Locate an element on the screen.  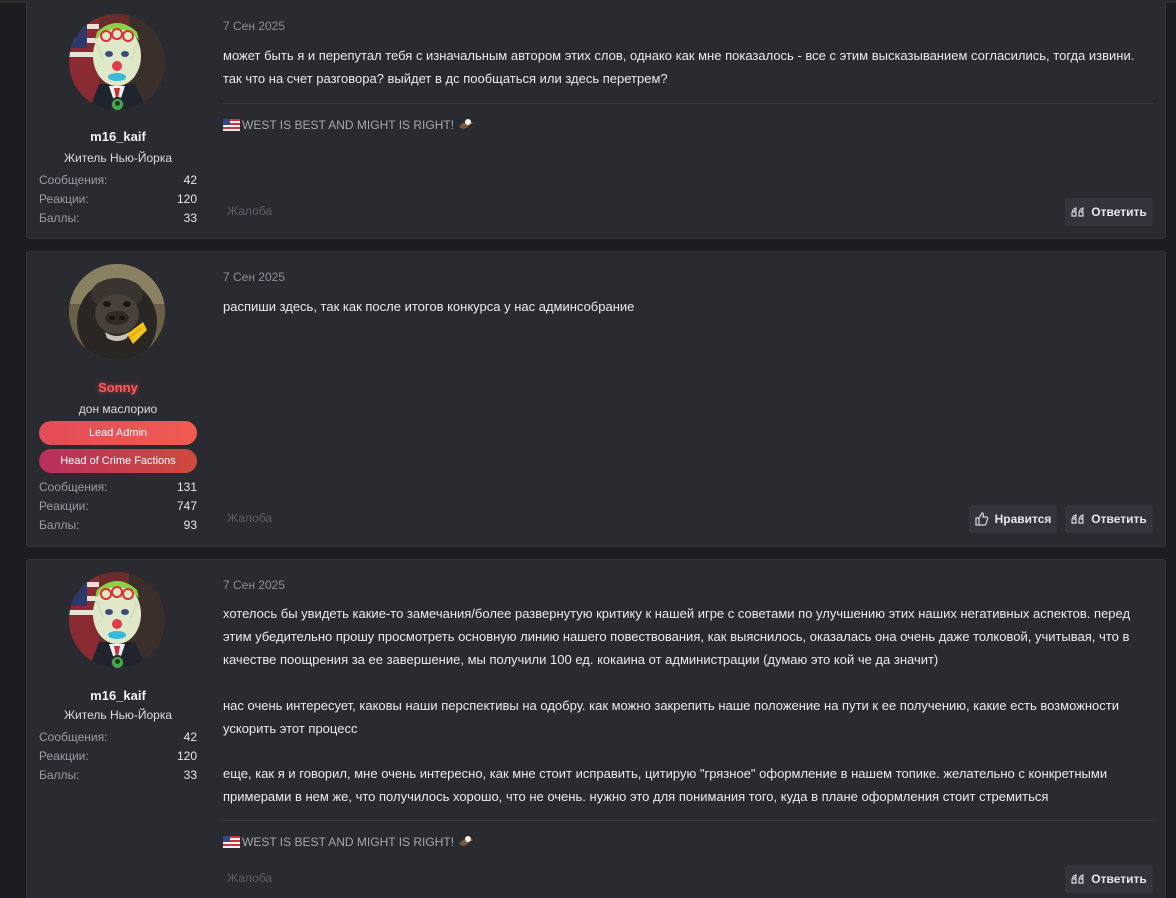
like-label: Нравится is located at coordinates (1023, 519).